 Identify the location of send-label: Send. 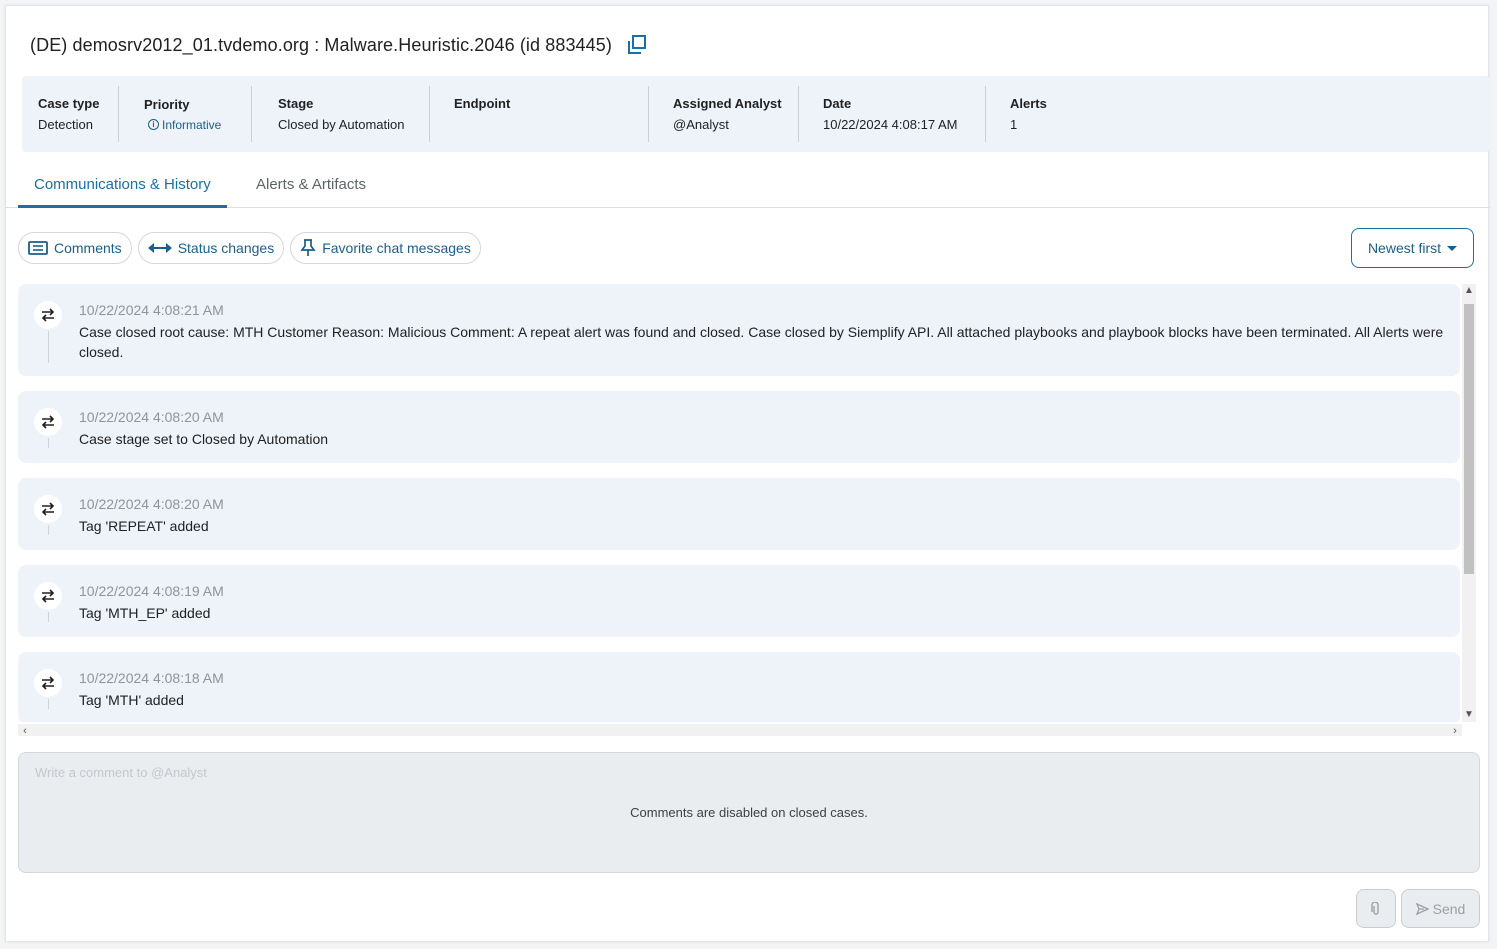
(1449, 908).